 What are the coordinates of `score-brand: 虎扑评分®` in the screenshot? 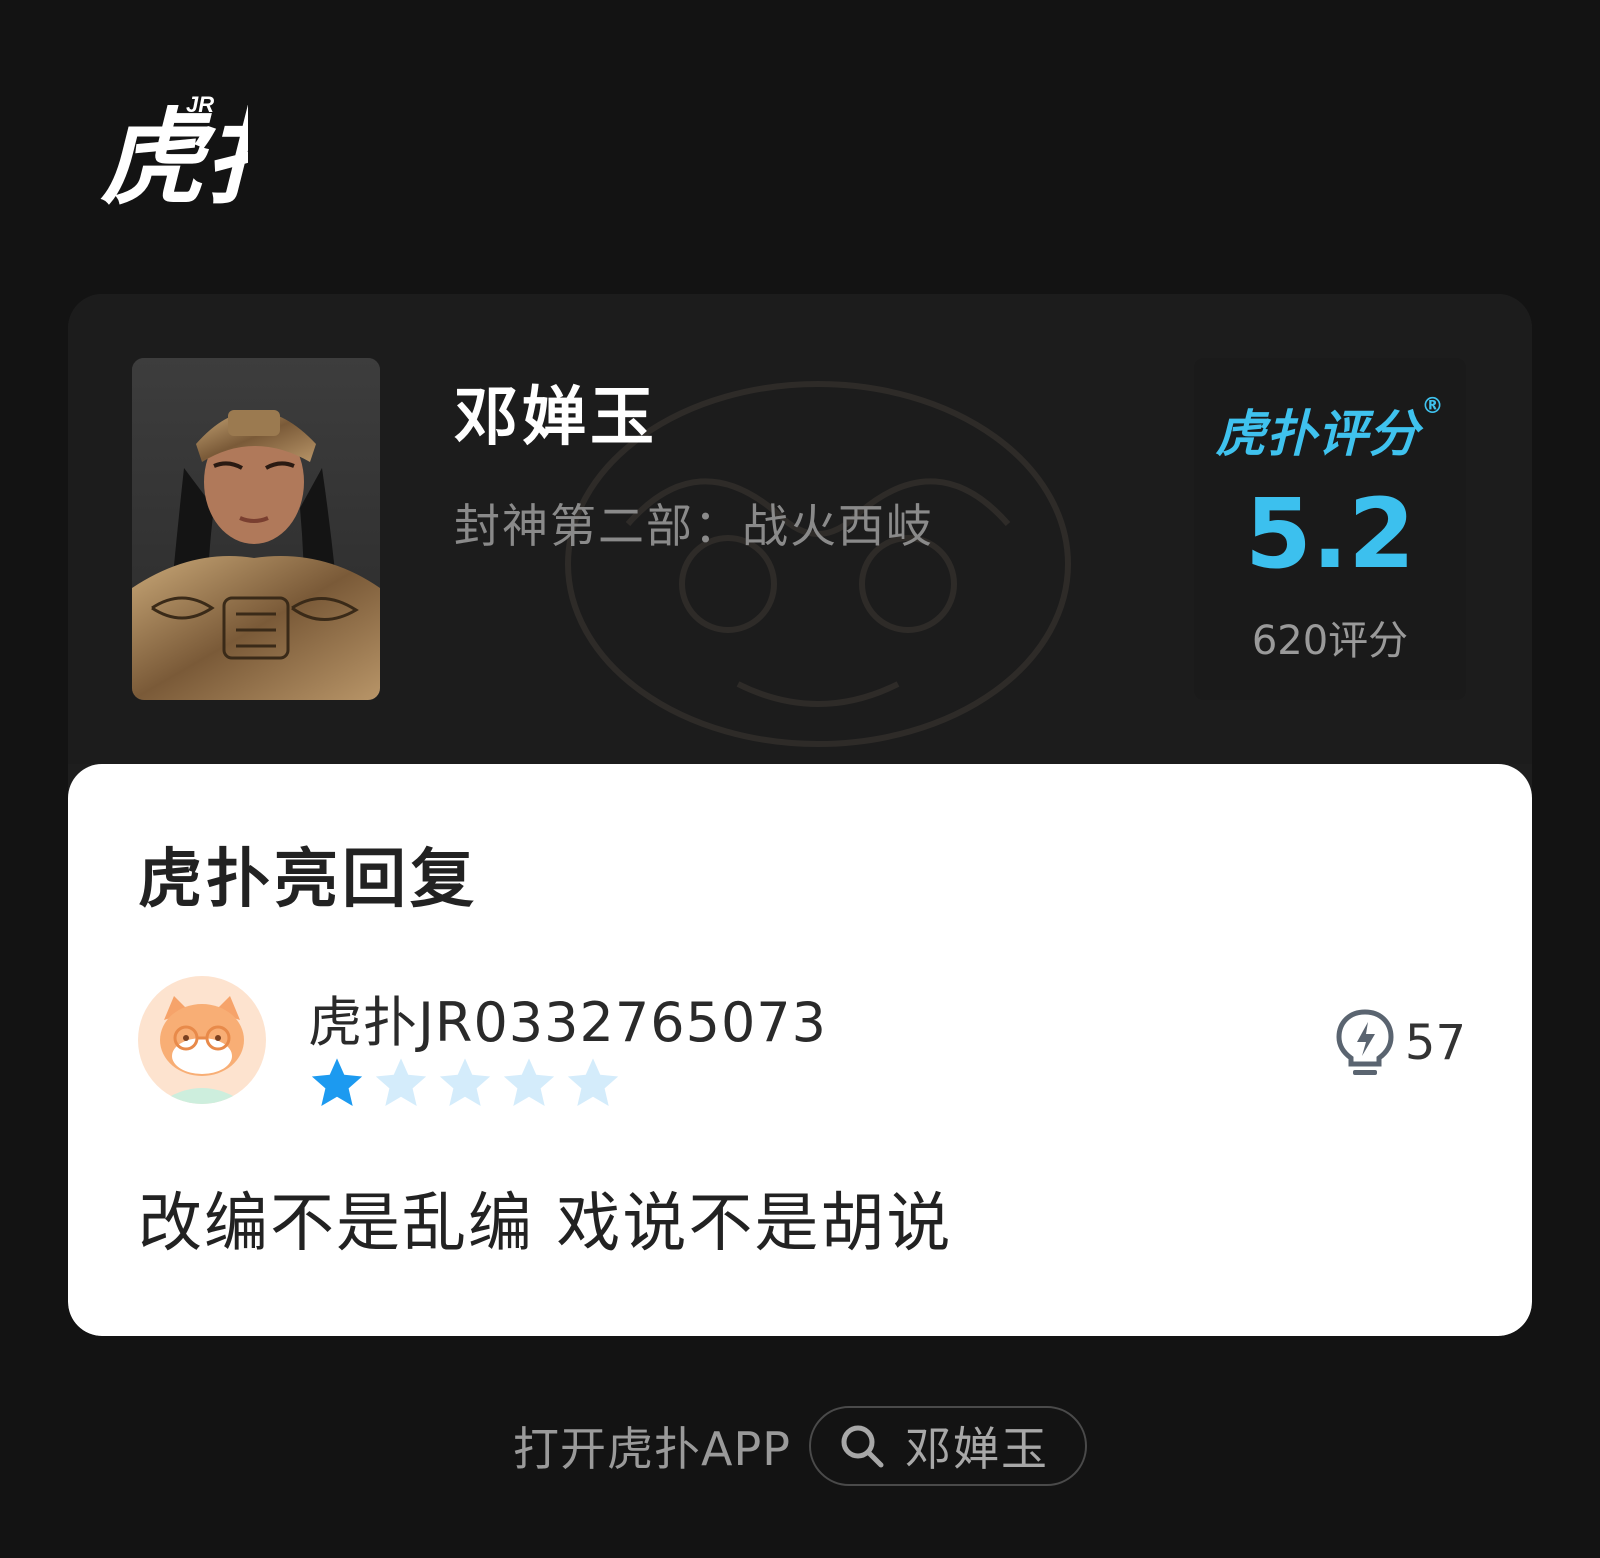 It's located at (1330, 430).